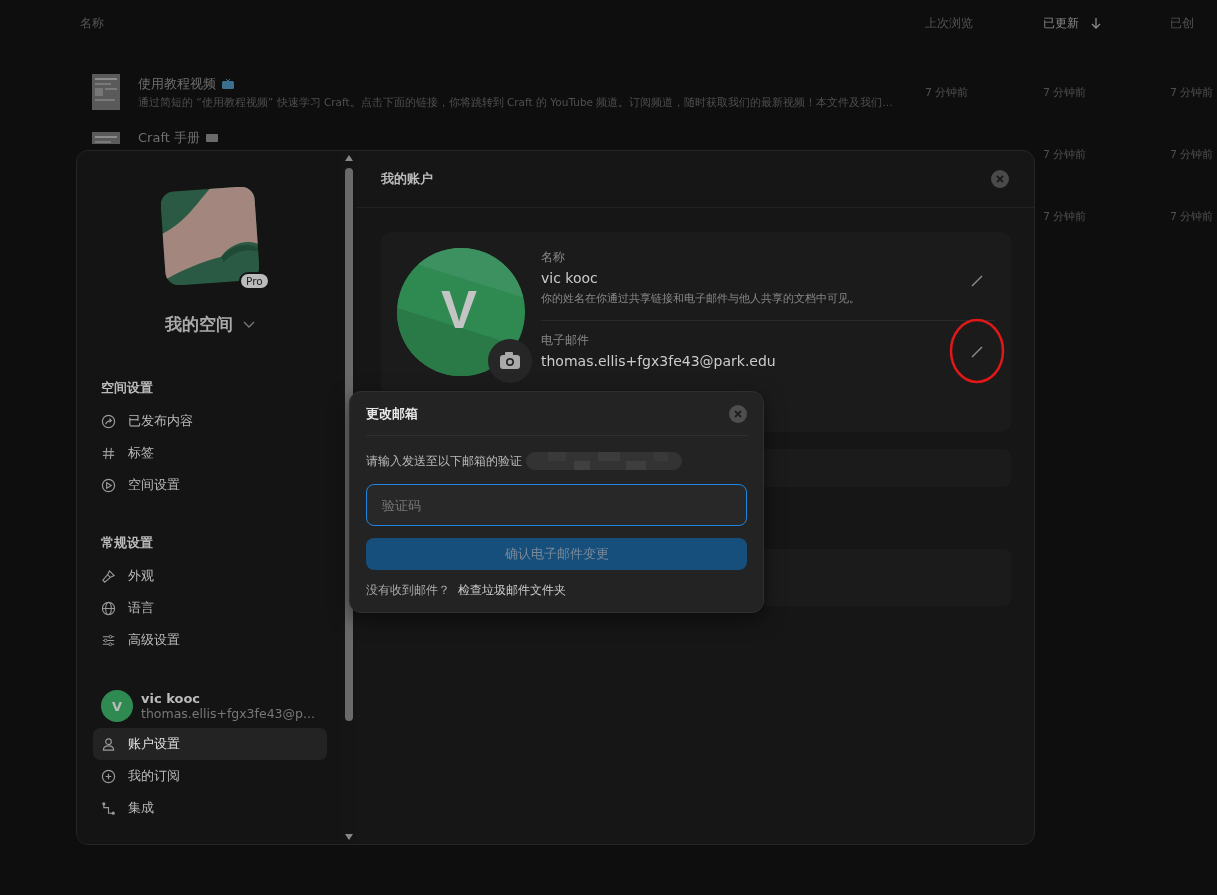  What do you see at coordinates (211, 138) in the screenshot?
I see `book-icon` at bounding box center [211, 138].